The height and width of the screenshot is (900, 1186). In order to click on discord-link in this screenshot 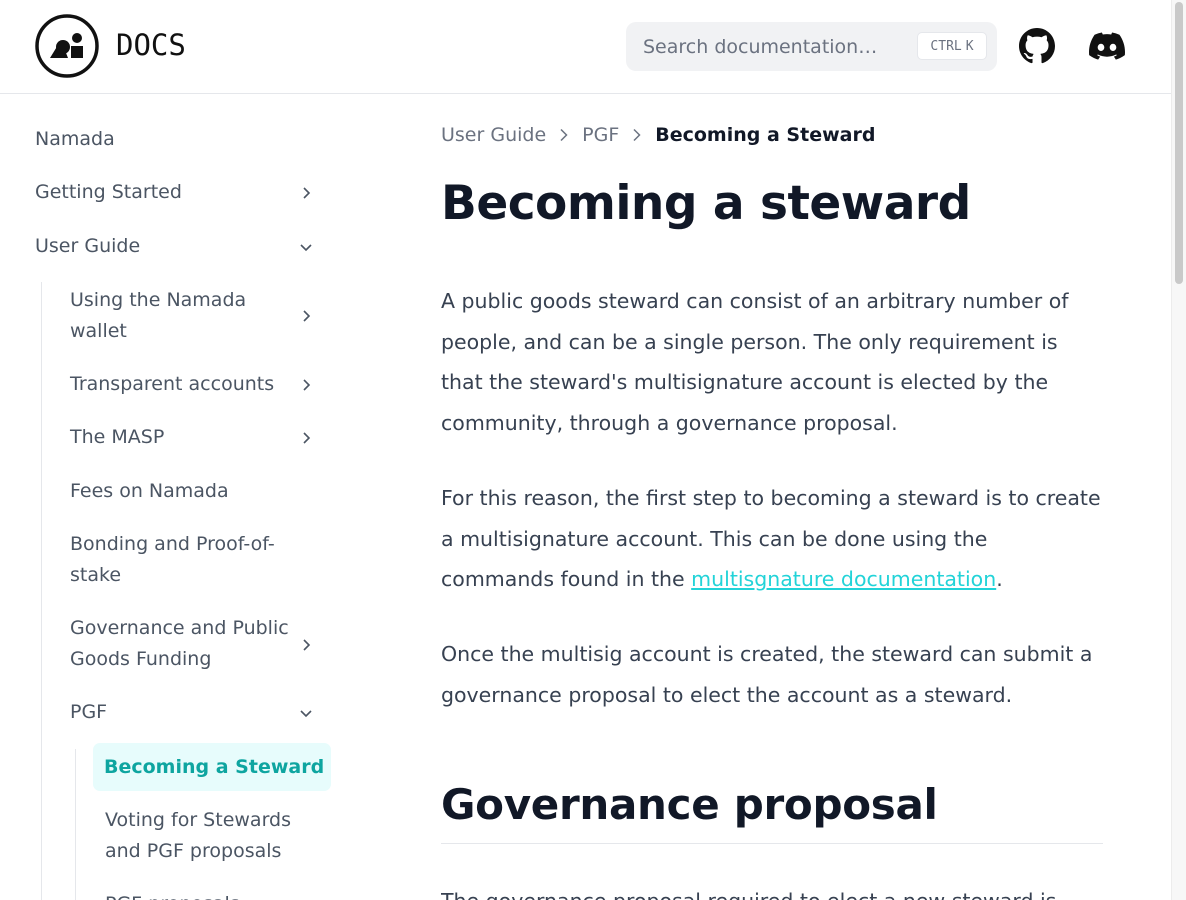, I will do `click(1107, 46)`.